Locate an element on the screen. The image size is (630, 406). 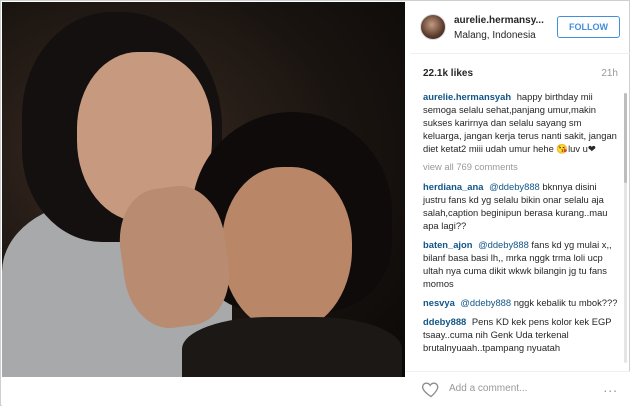
caption-username: aurelie.hermansyah is located at coordinates (467, 96).